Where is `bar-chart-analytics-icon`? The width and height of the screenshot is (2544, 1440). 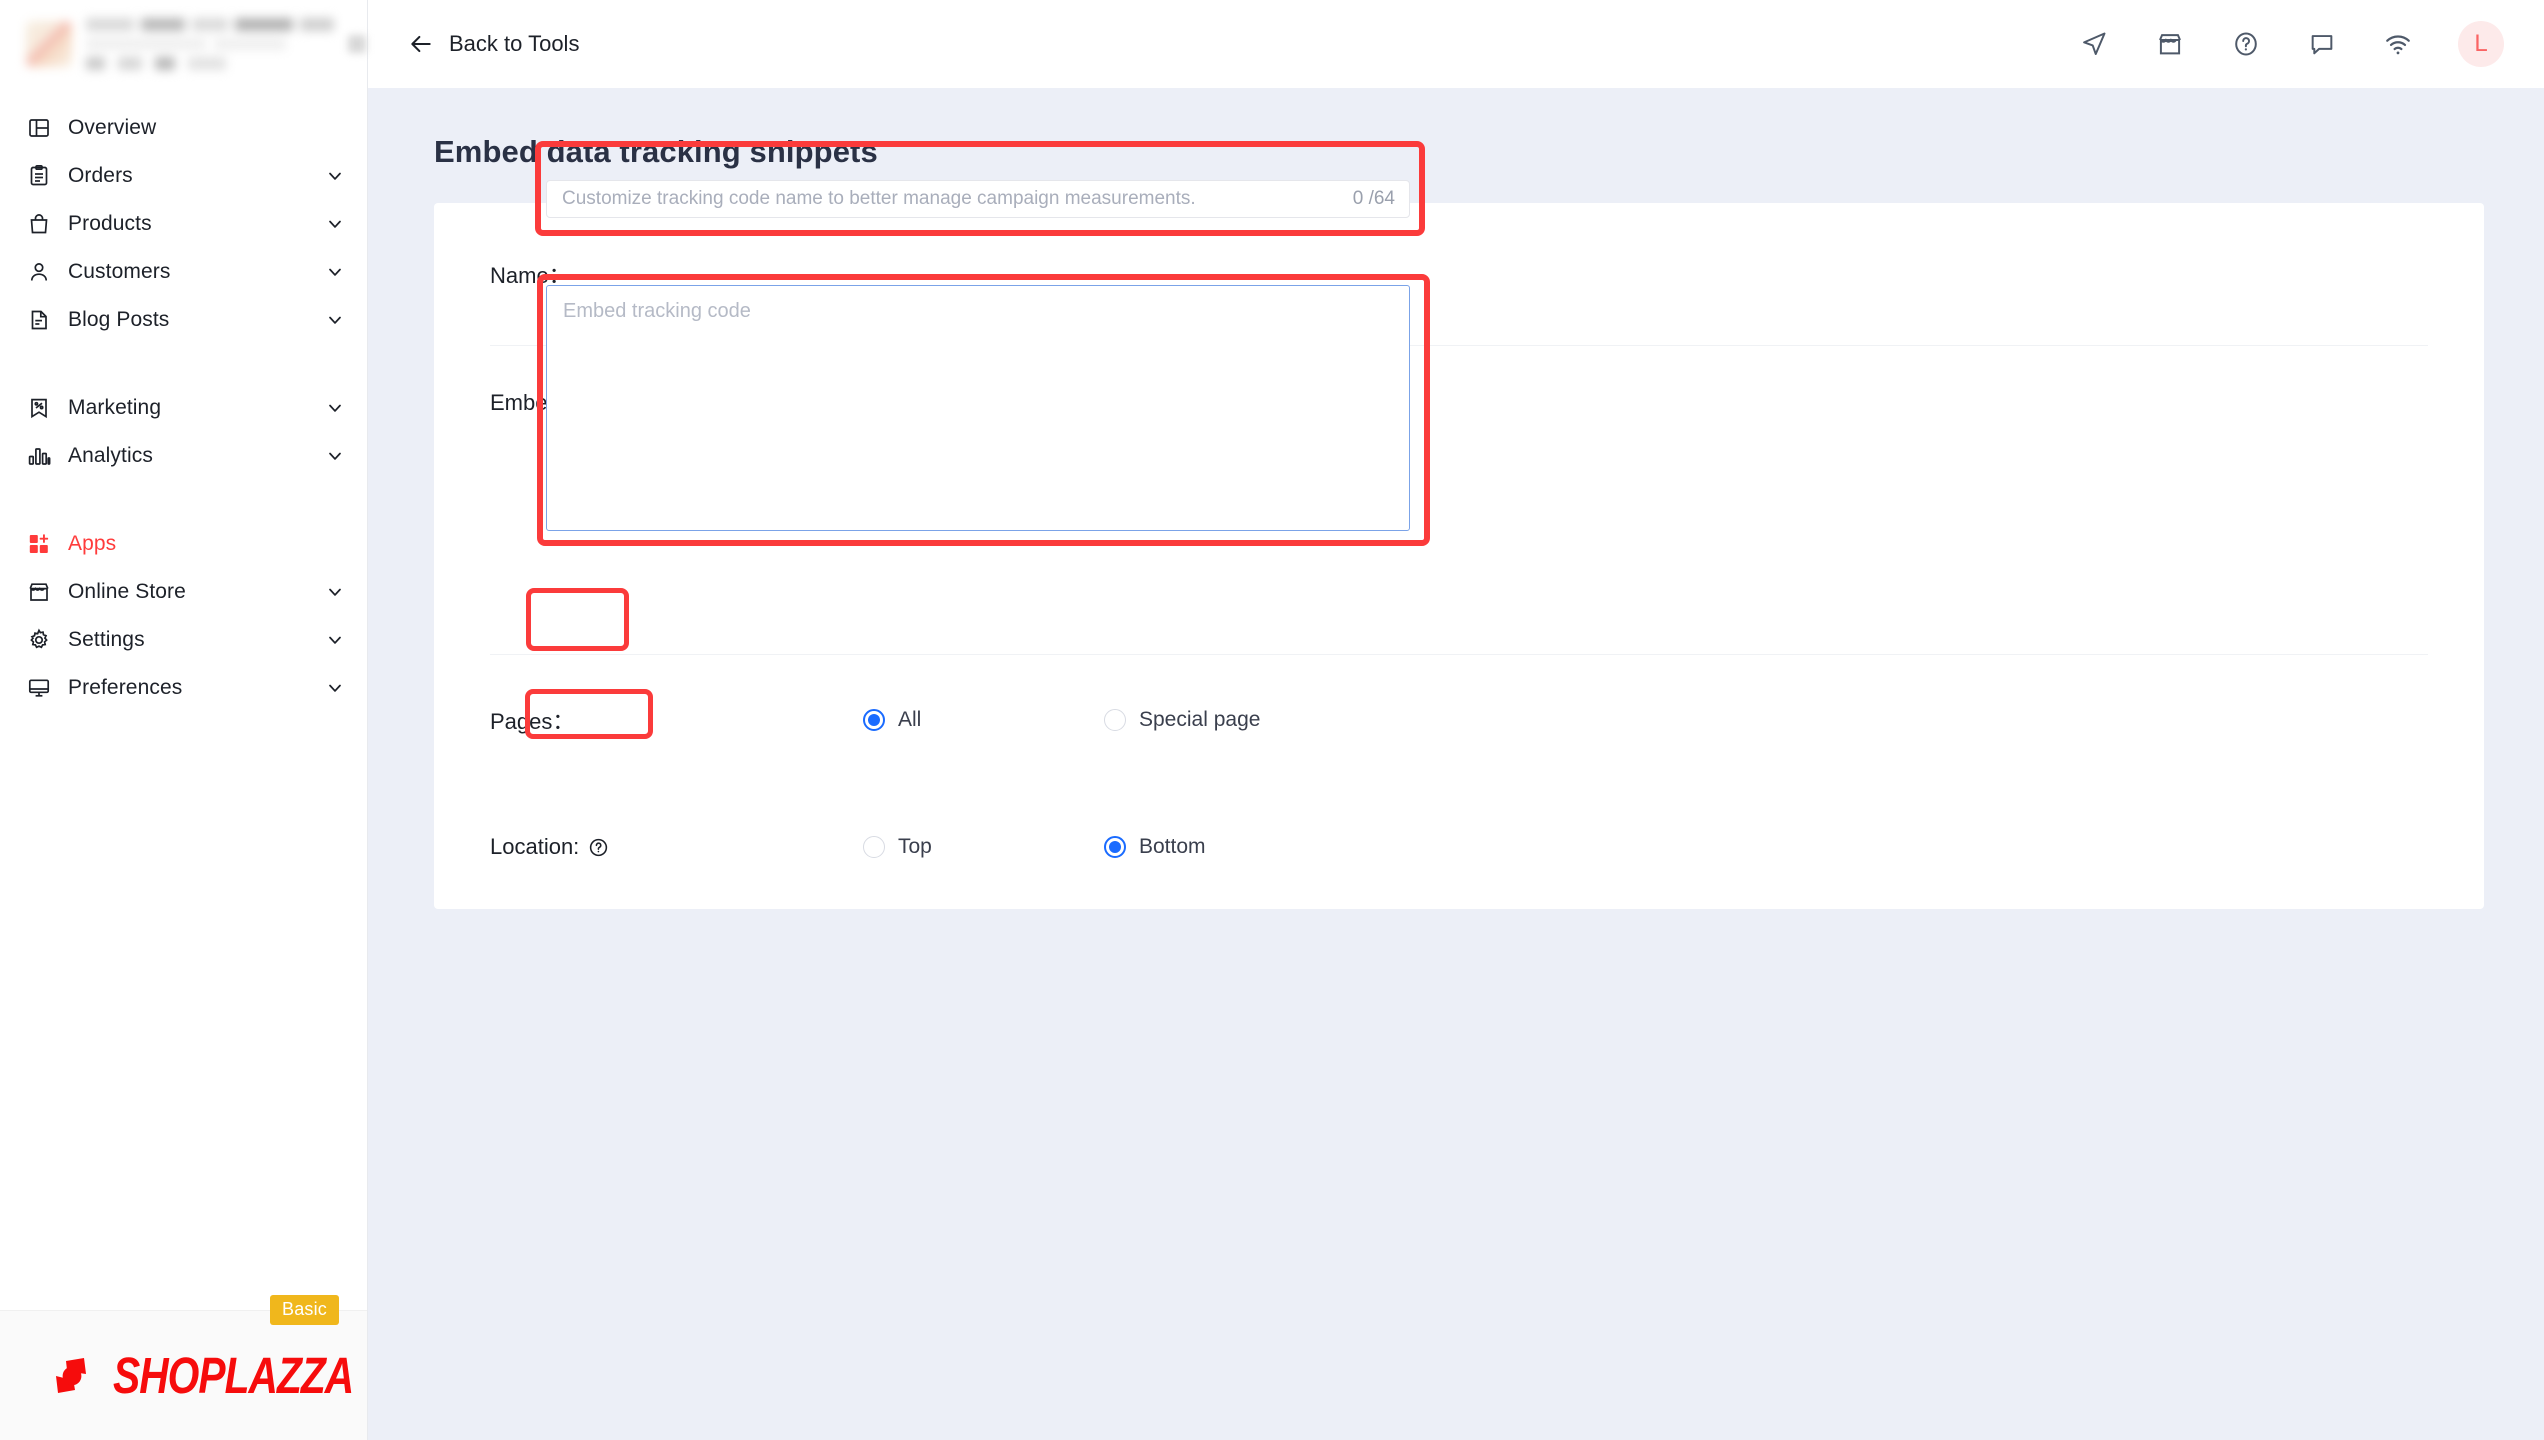 bar-chart-analytics-icon is located at coordinates (39, 456).